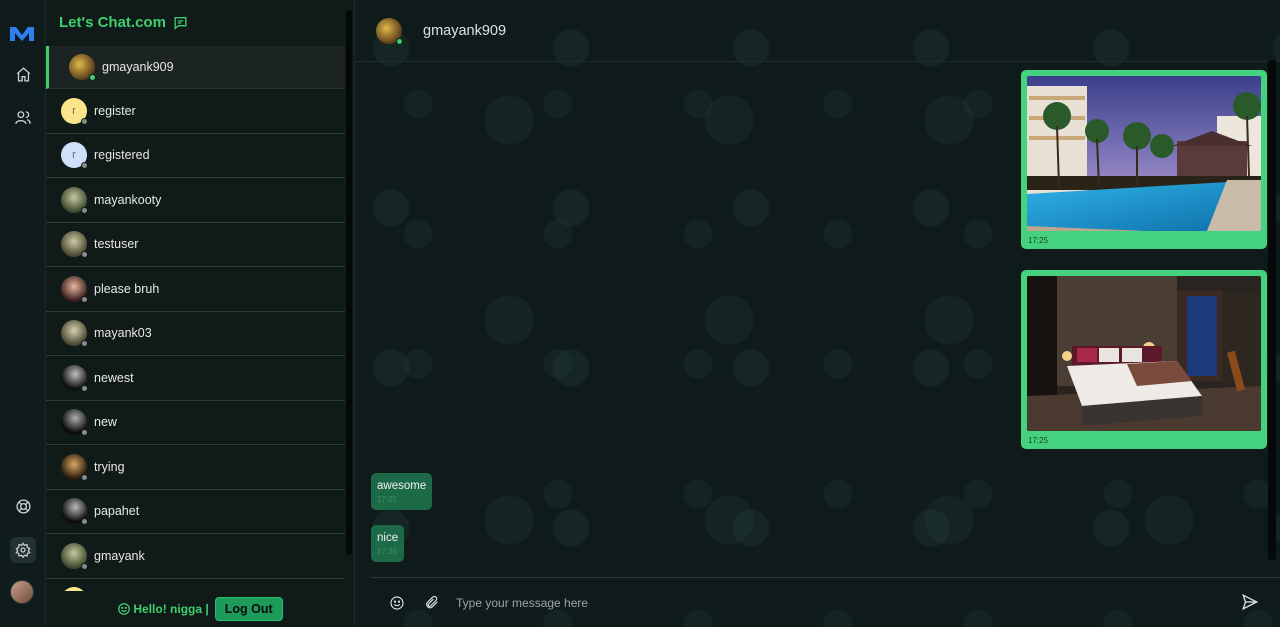 This screenshot has width=1280, height=627. Describe the element at coordinates (109, 466) in the screenshot. I see `contact-name: trying` at that location.